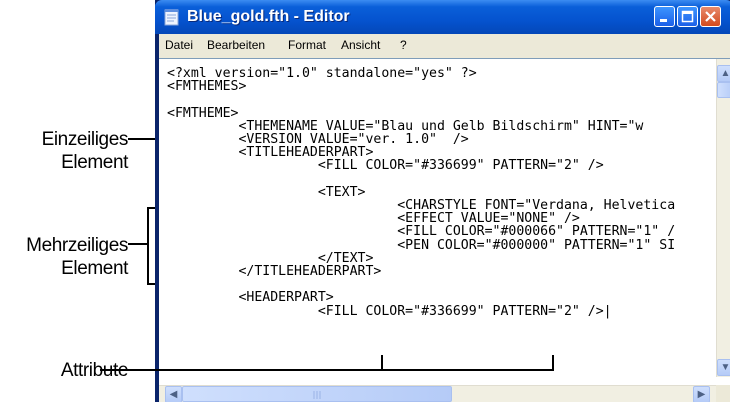  What do you see at coordinates (723, 393) in the screenshot?
I see `resize-grip` at bounding box center [723, 393].